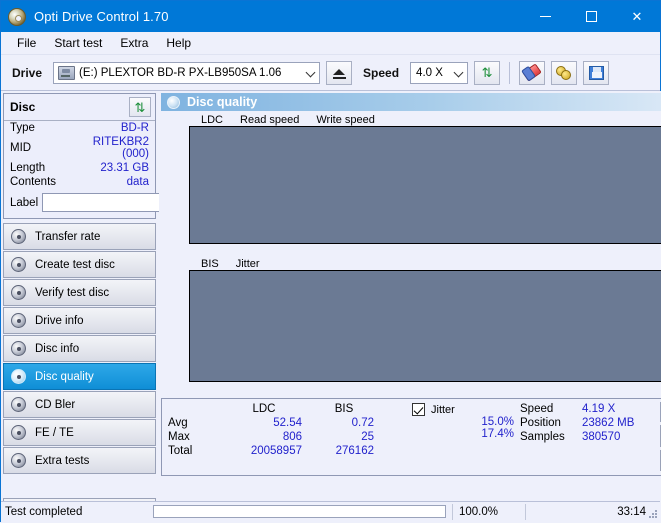  I want to click on close-icon: ✕, so click(637, 16).